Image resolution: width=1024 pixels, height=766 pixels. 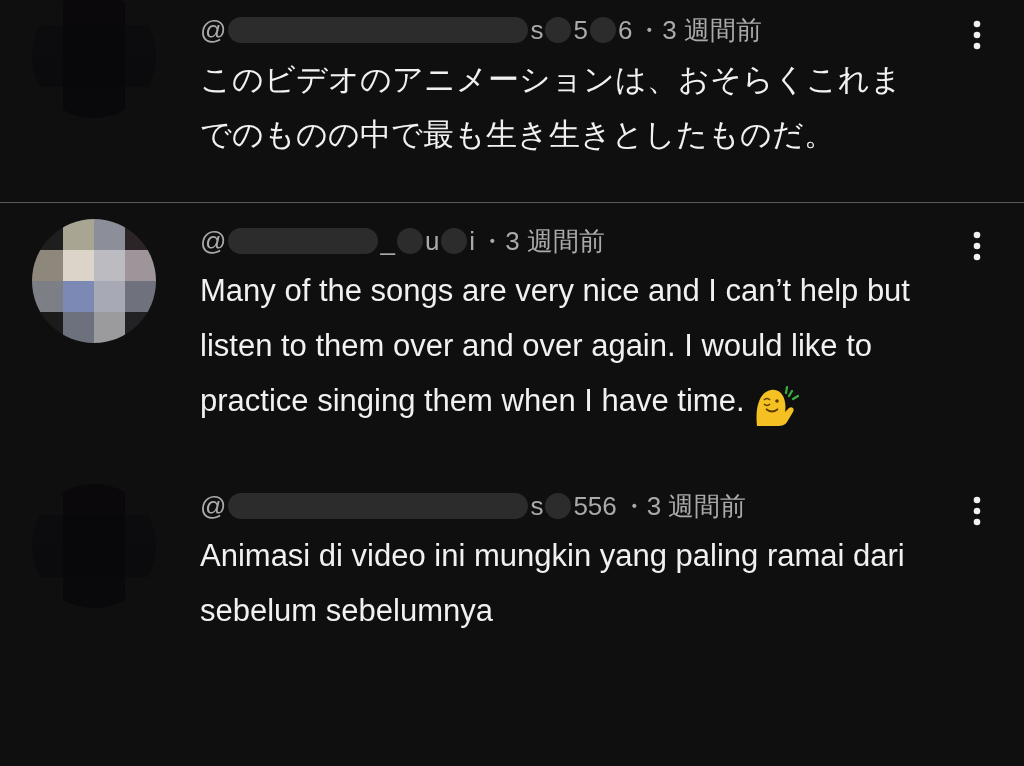 I want to click on username-fragment: i, so click(x=472, y=241).